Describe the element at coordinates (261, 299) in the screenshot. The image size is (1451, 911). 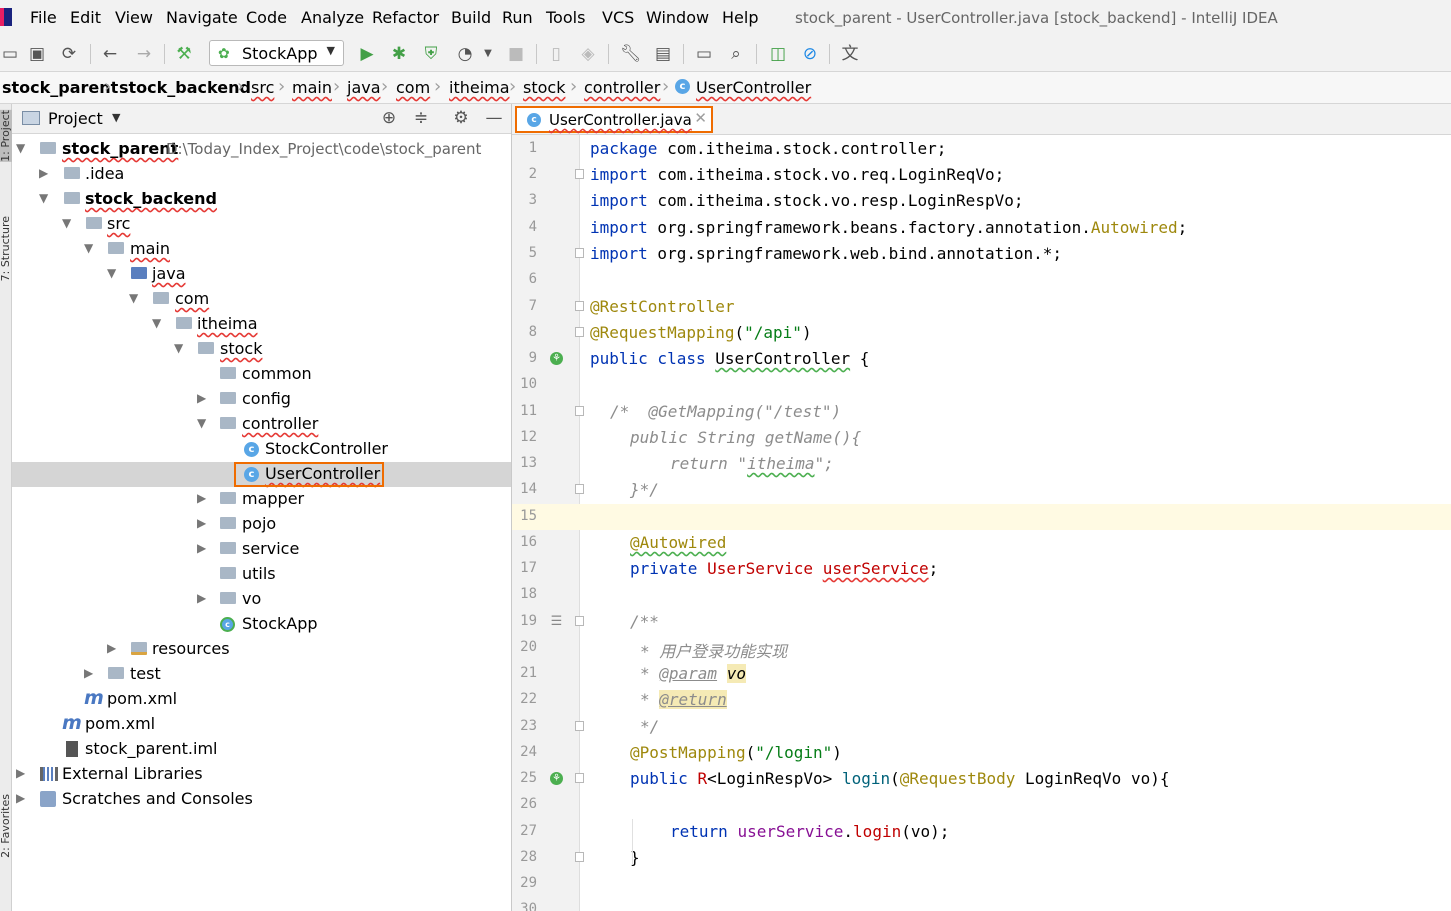
I see `tree-item-com: ▼ com` at that location.